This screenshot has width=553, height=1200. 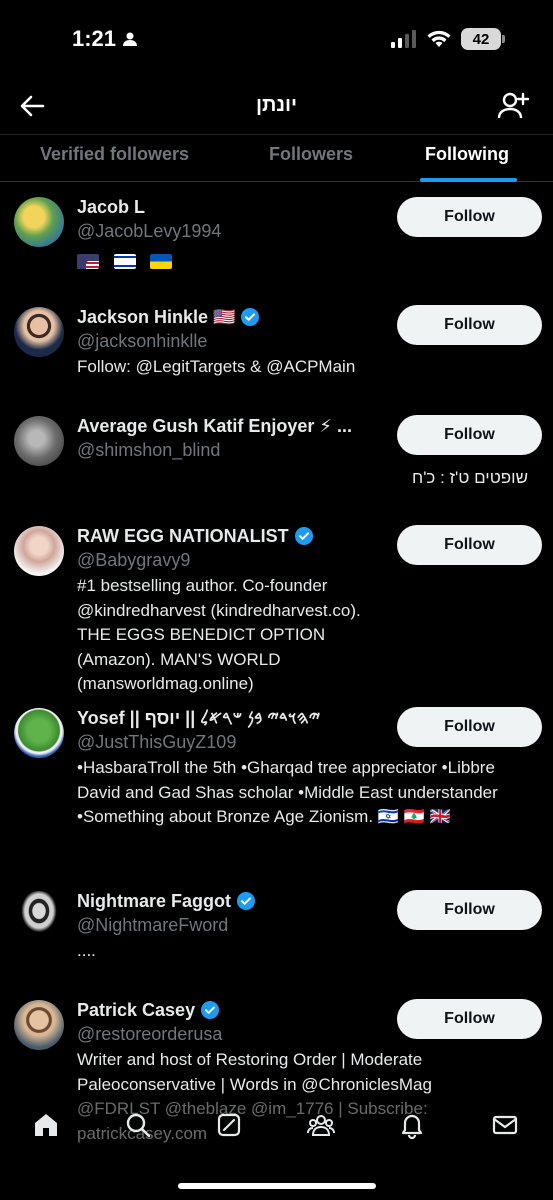 What do you see at coordinates (311, 154) in the screenshot?
I see `tab-followers: Followers` at bounding box center [311, 154].